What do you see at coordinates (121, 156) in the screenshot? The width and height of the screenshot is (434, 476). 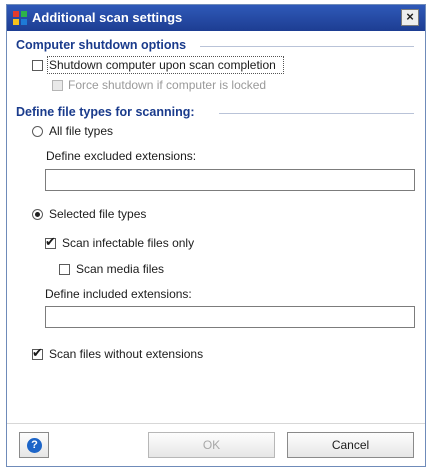 I see `excluded-extensions-label: Define excluded extensions:` at bounding box center [121, 156].